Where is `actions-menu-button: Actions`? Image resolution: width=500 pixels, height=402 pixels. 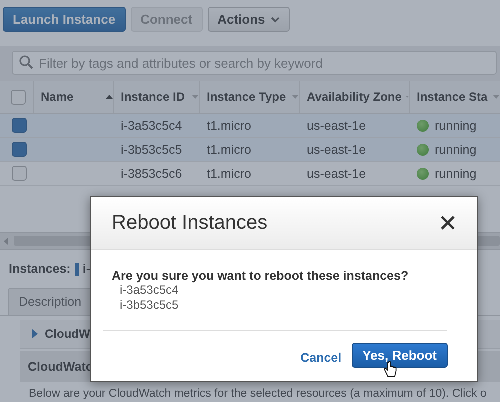
actions-menu-button: Actions is located at coordinates (249, 19).